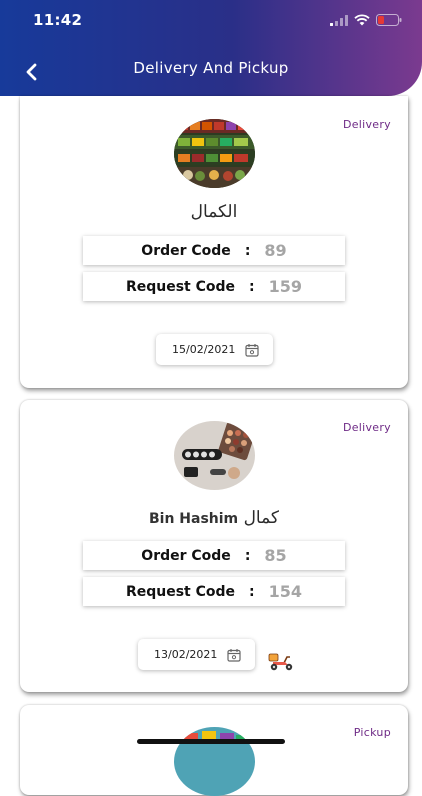 The height and width of the screenshot is (796, 422). Describe the element at coordinates (58, 20) in the screenshot. I see `status-time: 11:42` at that location.